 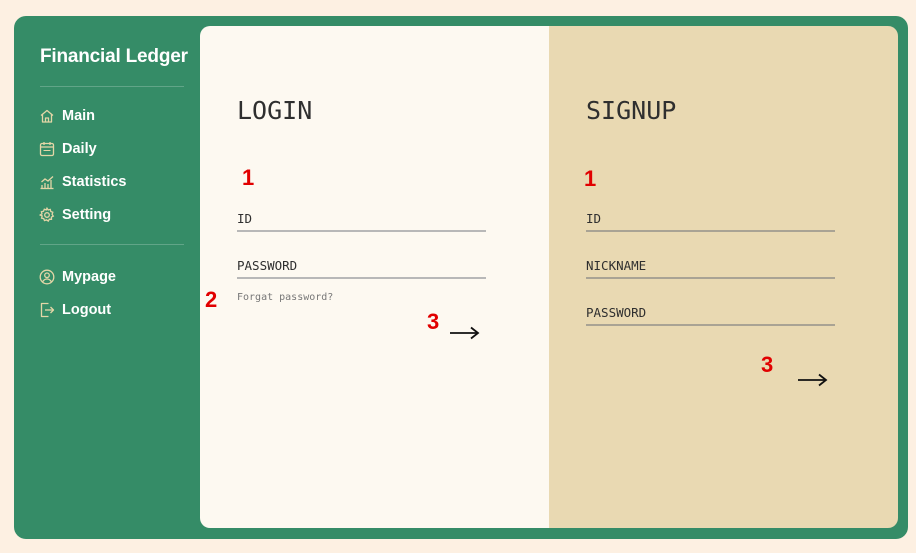 I want to click on sidebar-item-setting: Setting, so click(x=75, y=215).